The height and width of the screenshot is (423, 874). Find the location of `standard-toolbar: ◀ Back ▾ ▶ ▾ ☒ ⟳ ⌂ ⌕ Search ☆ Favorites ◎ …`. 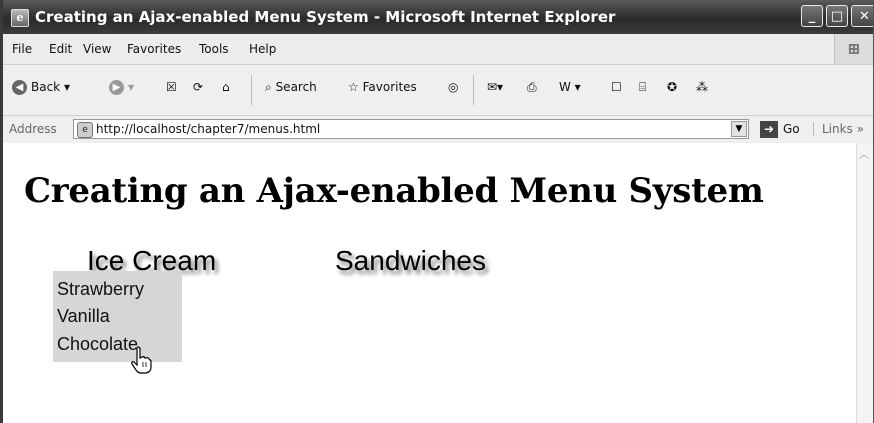

standard-toolbar: ◀ Back ▾ ▶ ▾ ☒ ⟳ ⌂ ⌕ Search ☆ Favorites ◎ … is located at coordinates (438, 90).